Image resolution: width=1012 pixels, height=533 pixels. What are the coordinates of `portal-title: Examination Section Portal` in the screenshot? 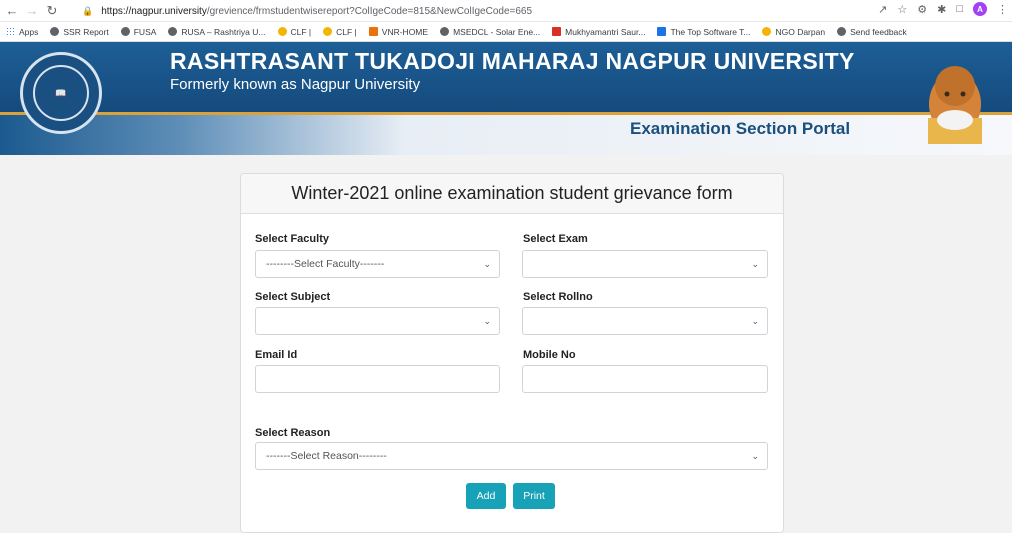 It's located at (740, 128).